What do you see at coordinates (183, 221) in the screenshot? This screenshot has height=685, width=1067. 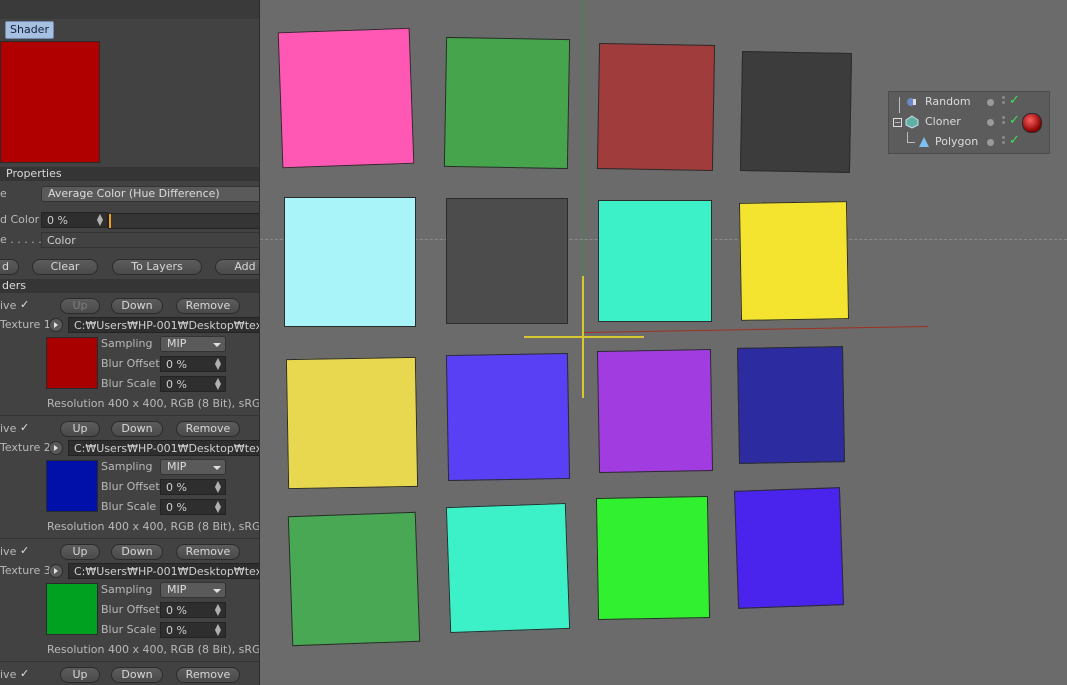 I see `blend-color-slider` at bounding box center [183, 221].